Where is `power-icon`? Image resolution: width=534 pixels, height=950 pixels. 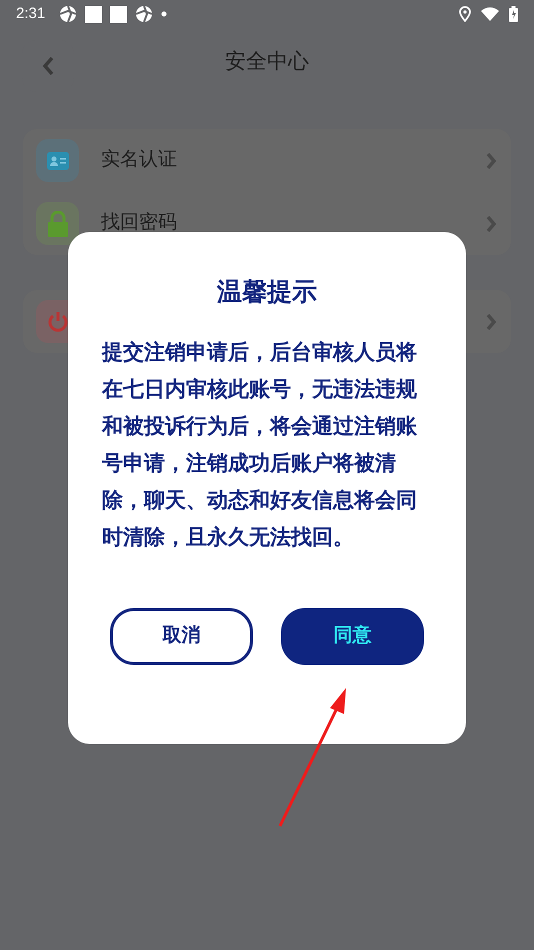
power-icon is located at coordinates (57, 321).